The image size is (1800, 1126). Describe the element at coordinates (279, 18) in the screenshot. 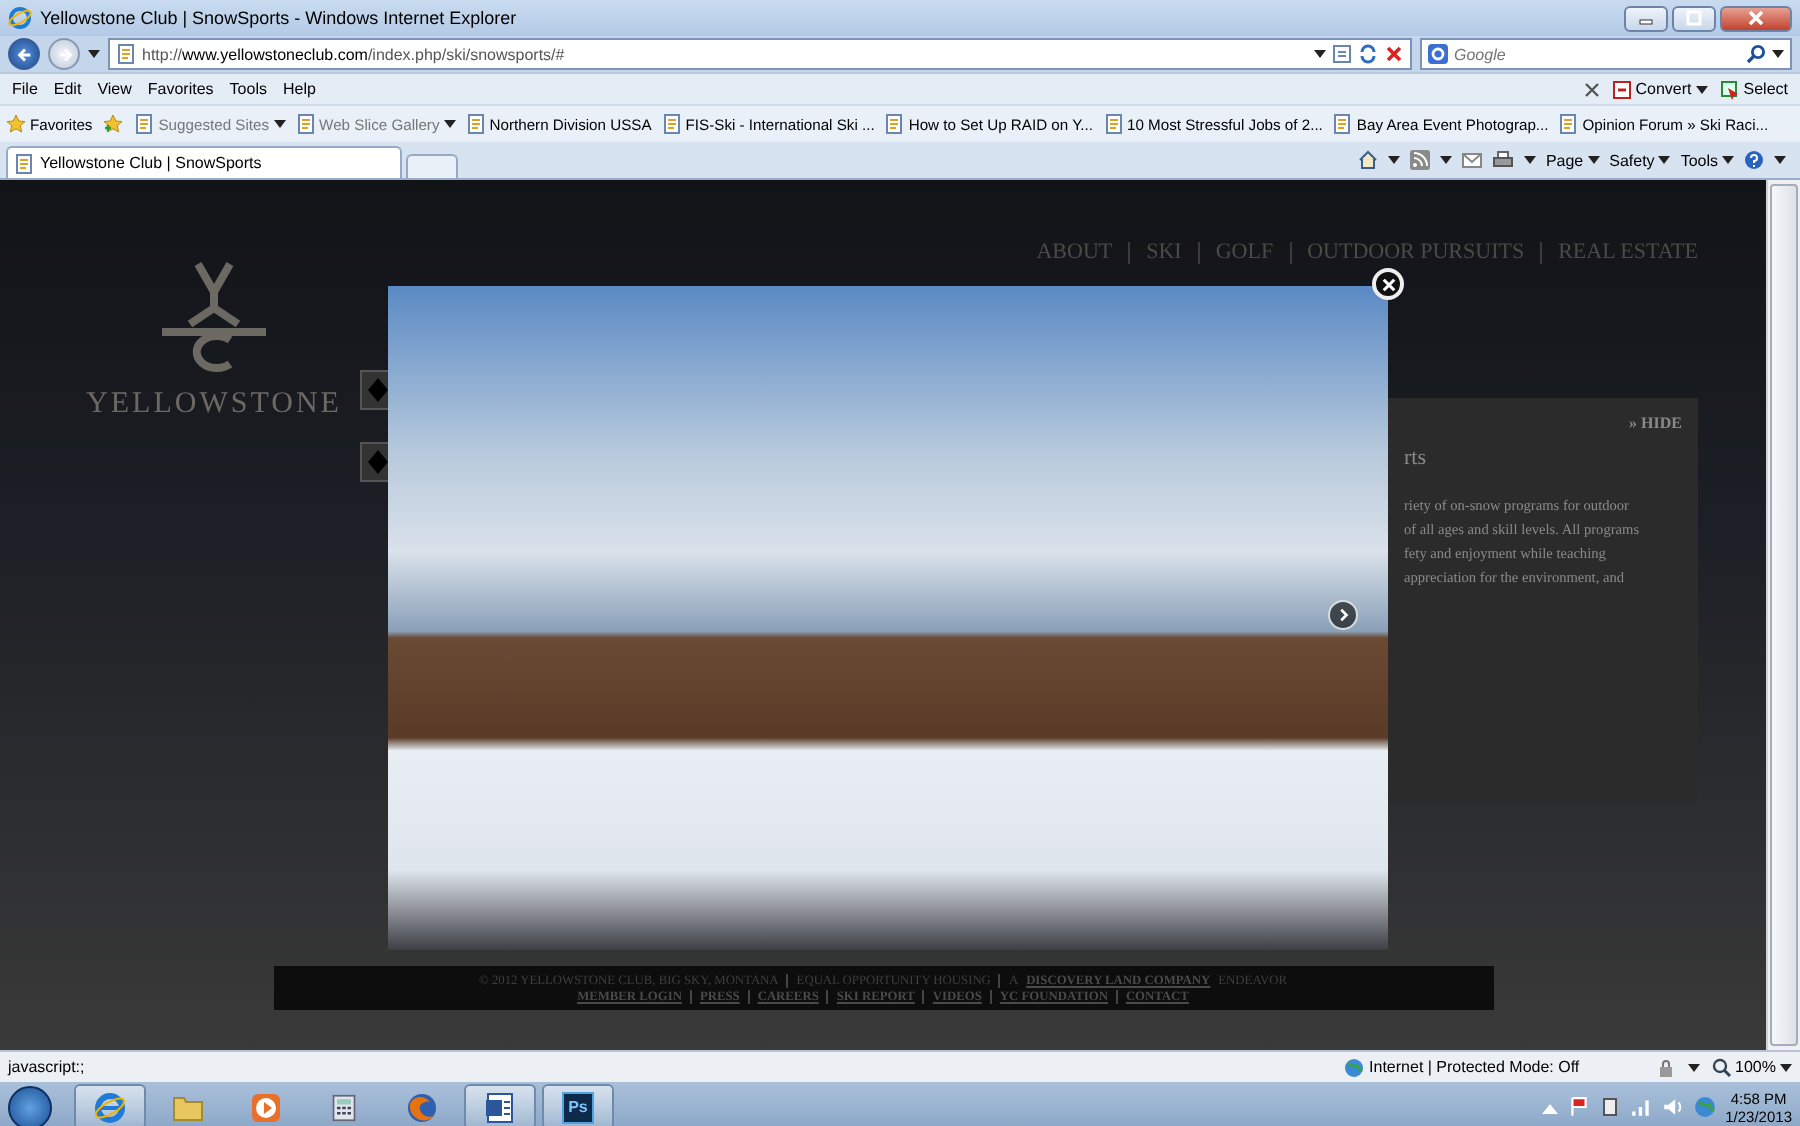

I see `window-title: Yellowstone Club | SnowSports - Windows Internet Explorer` at that location.